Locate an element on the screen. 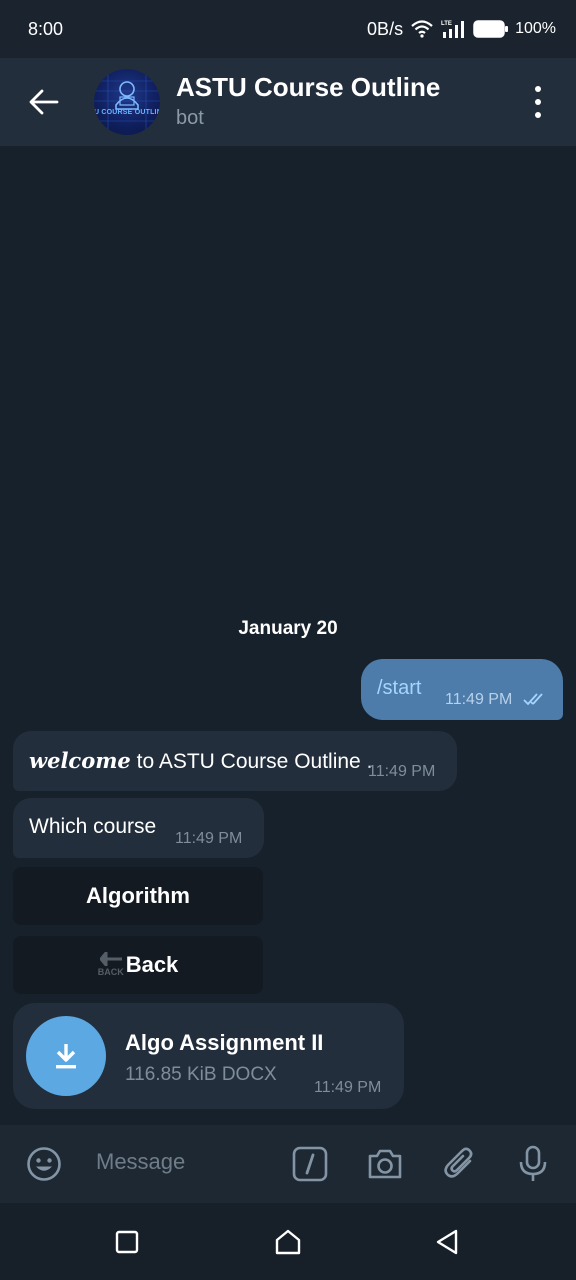  back-arrow-icon: BACK is located at coordinates (112, 965).